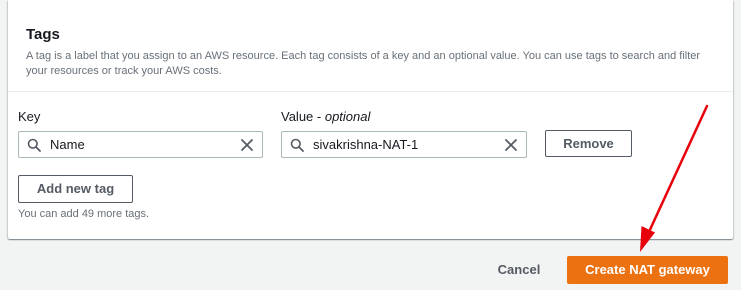 The height and width of the screenshot is (290, 741). What do you see at coordinates (67, 144) in the screenshot?
I see `tag-key-value: Name` at bounding box center [67, 144].